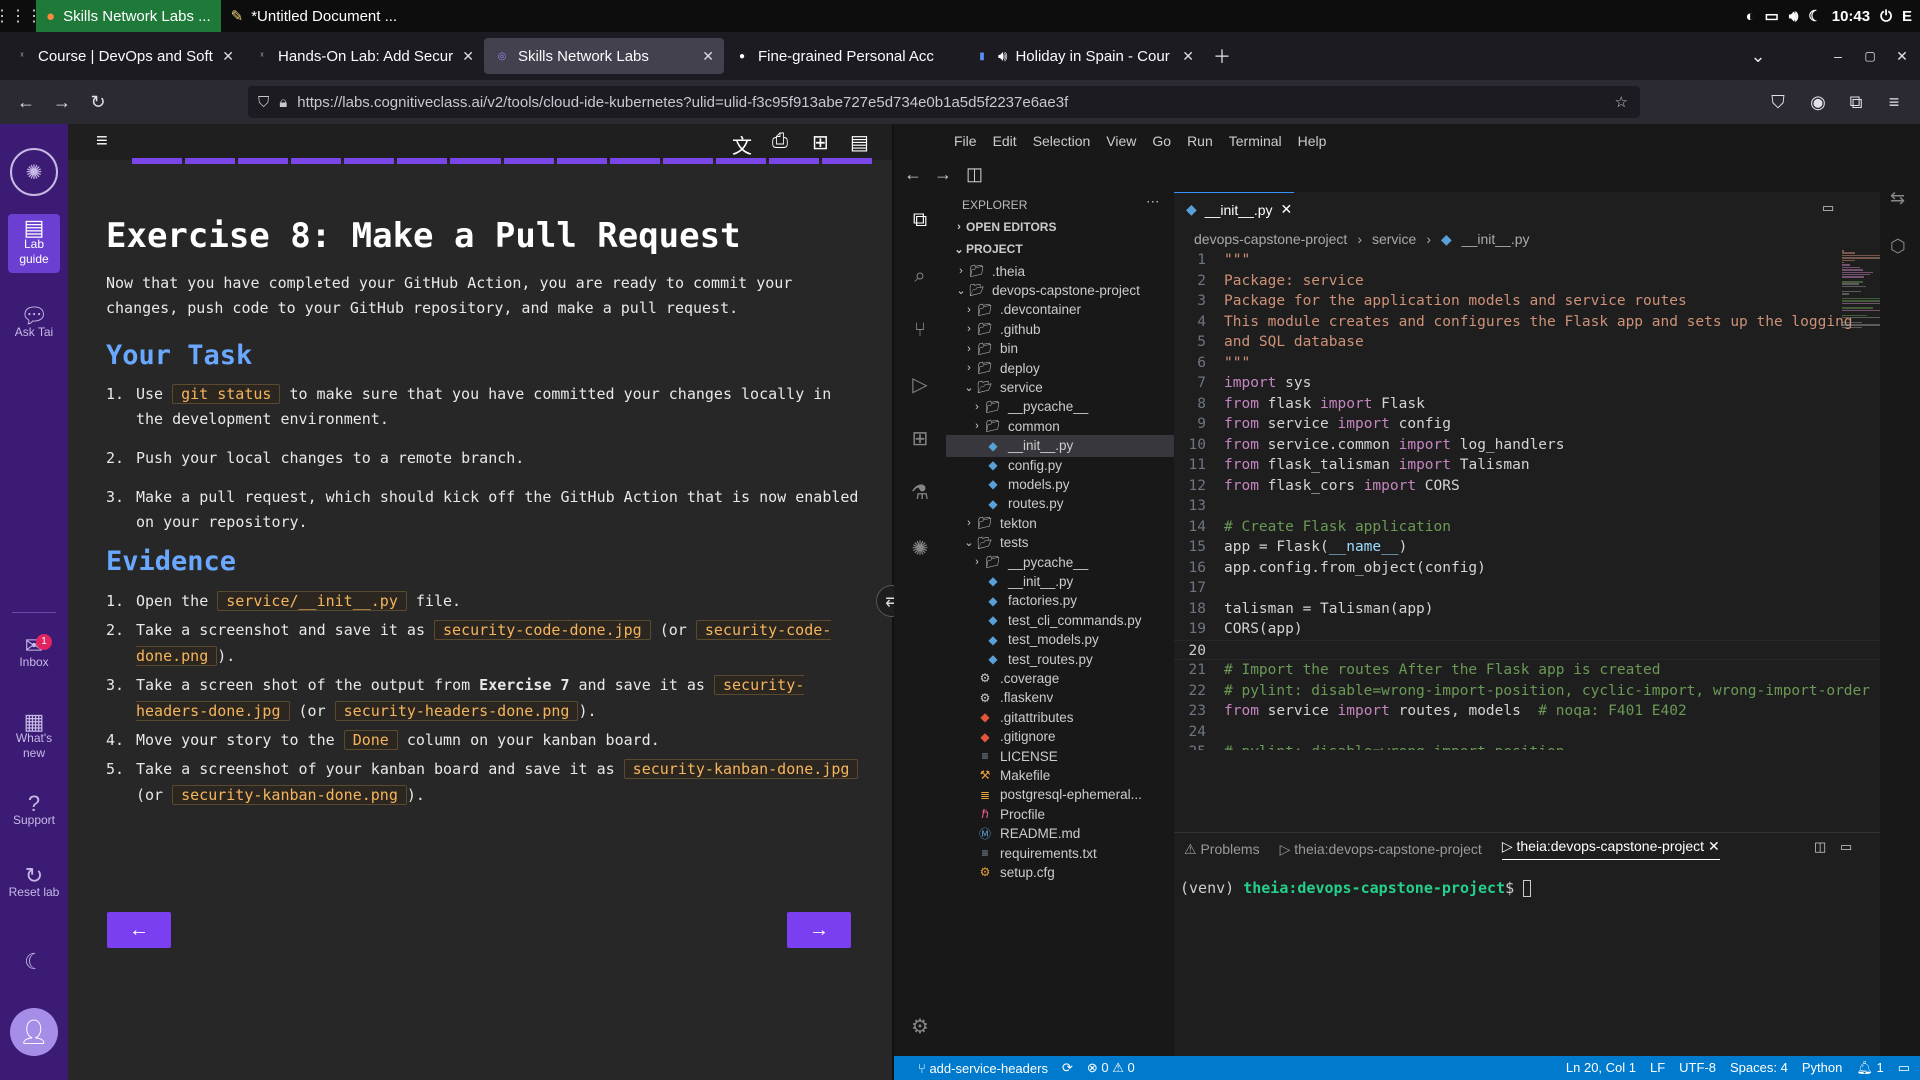  I want to click on translate-icon: 文, so click(742, 144).